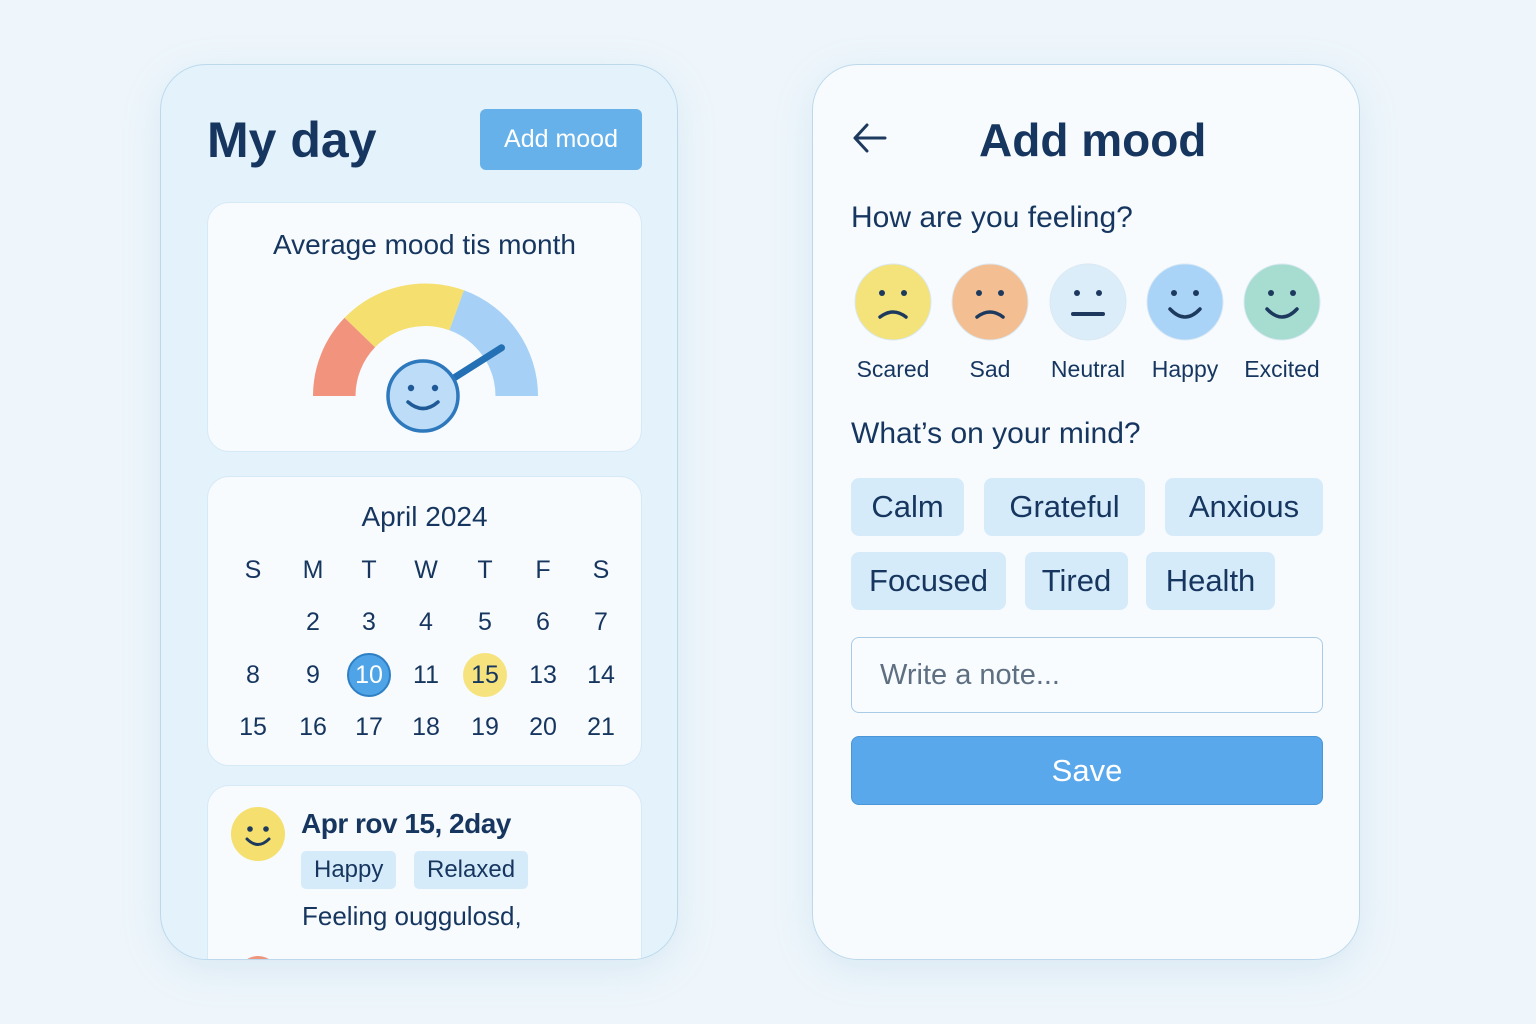  Describe the element at coordinates (485, 727) in the screenshot. I see `calendar-day: 19` at that location.